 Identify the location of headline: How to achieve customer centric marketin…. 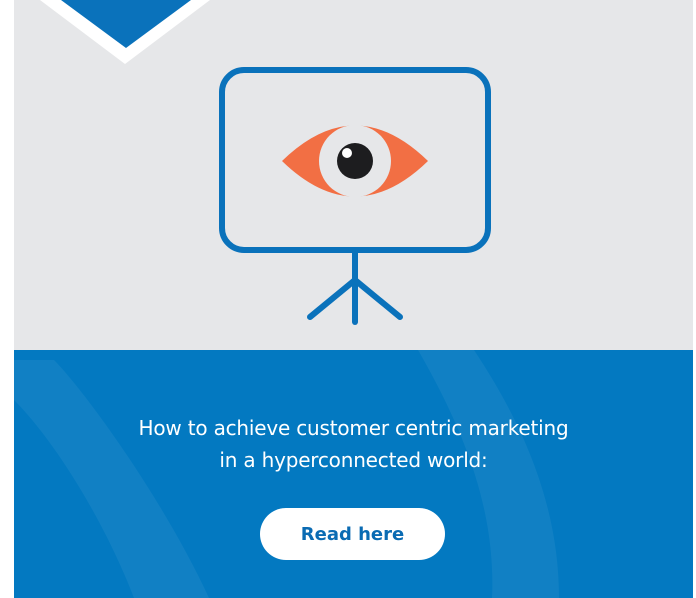
(353, 444).